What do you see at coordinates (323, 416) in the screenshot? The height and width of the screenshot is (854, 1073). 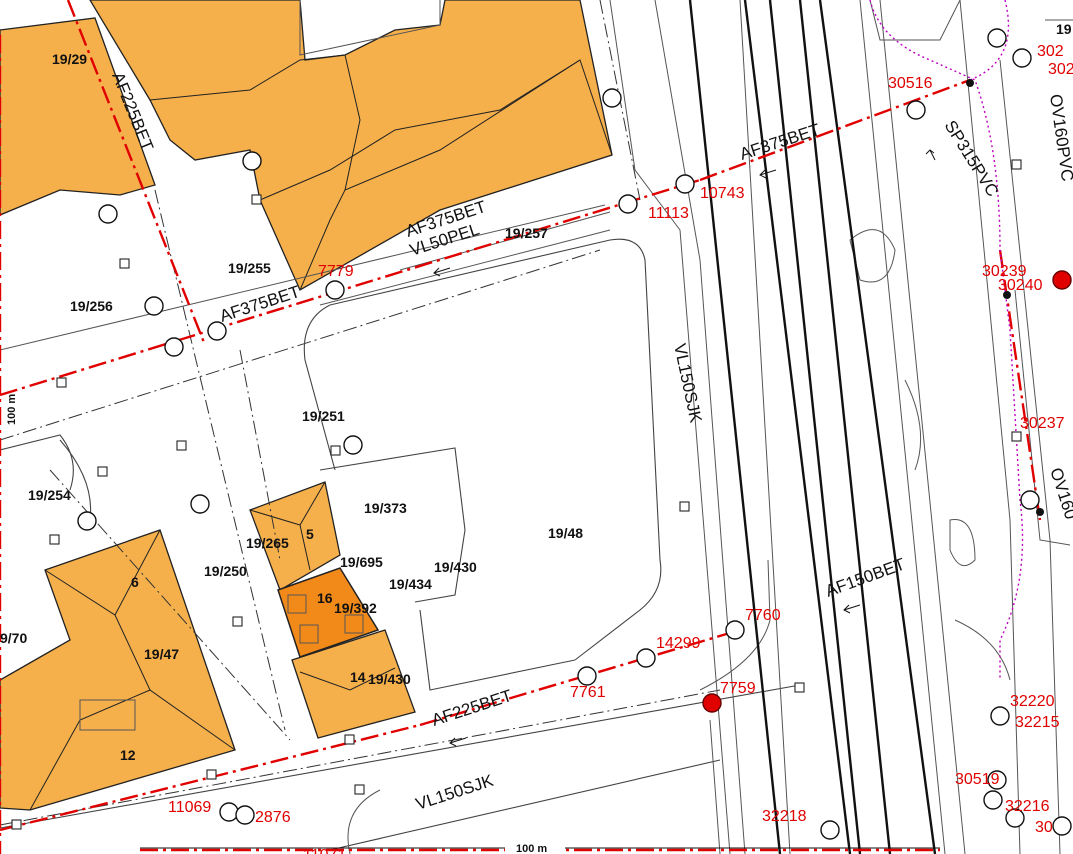 I see `plot-label: 19/251` at bounding box center [323, 416].